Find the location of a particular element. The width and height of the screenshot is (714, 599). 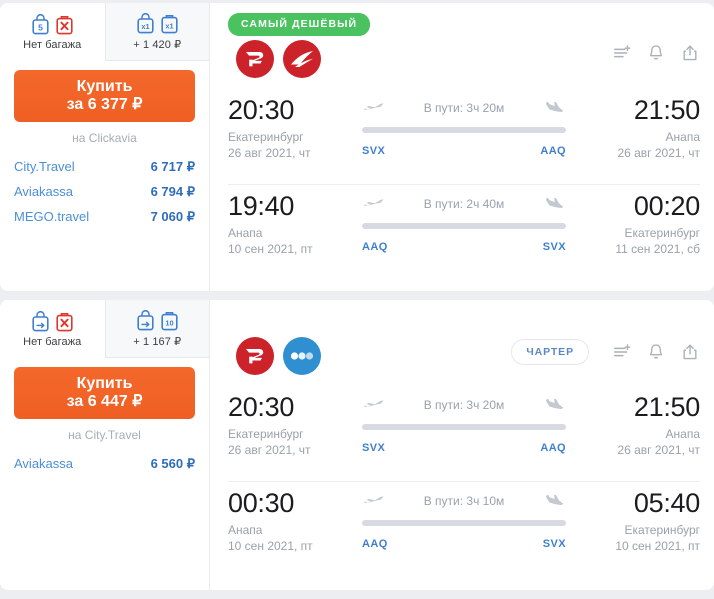

flight-duration: В пути: 3ч 10м is located at coordinates (464, 501).